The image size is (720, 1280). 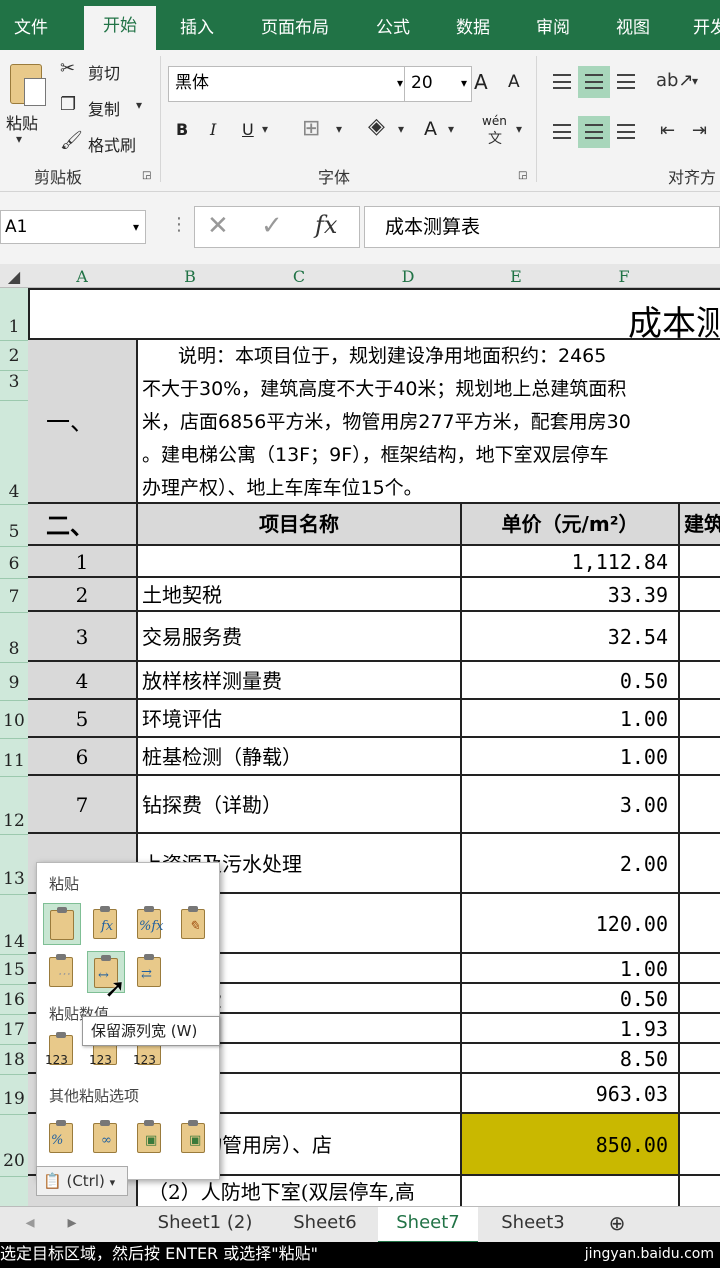 What do you see at coordinates (83, 719) in the screenshot?
I see `item-no-cell: 5` at bounding box center [83, 719].